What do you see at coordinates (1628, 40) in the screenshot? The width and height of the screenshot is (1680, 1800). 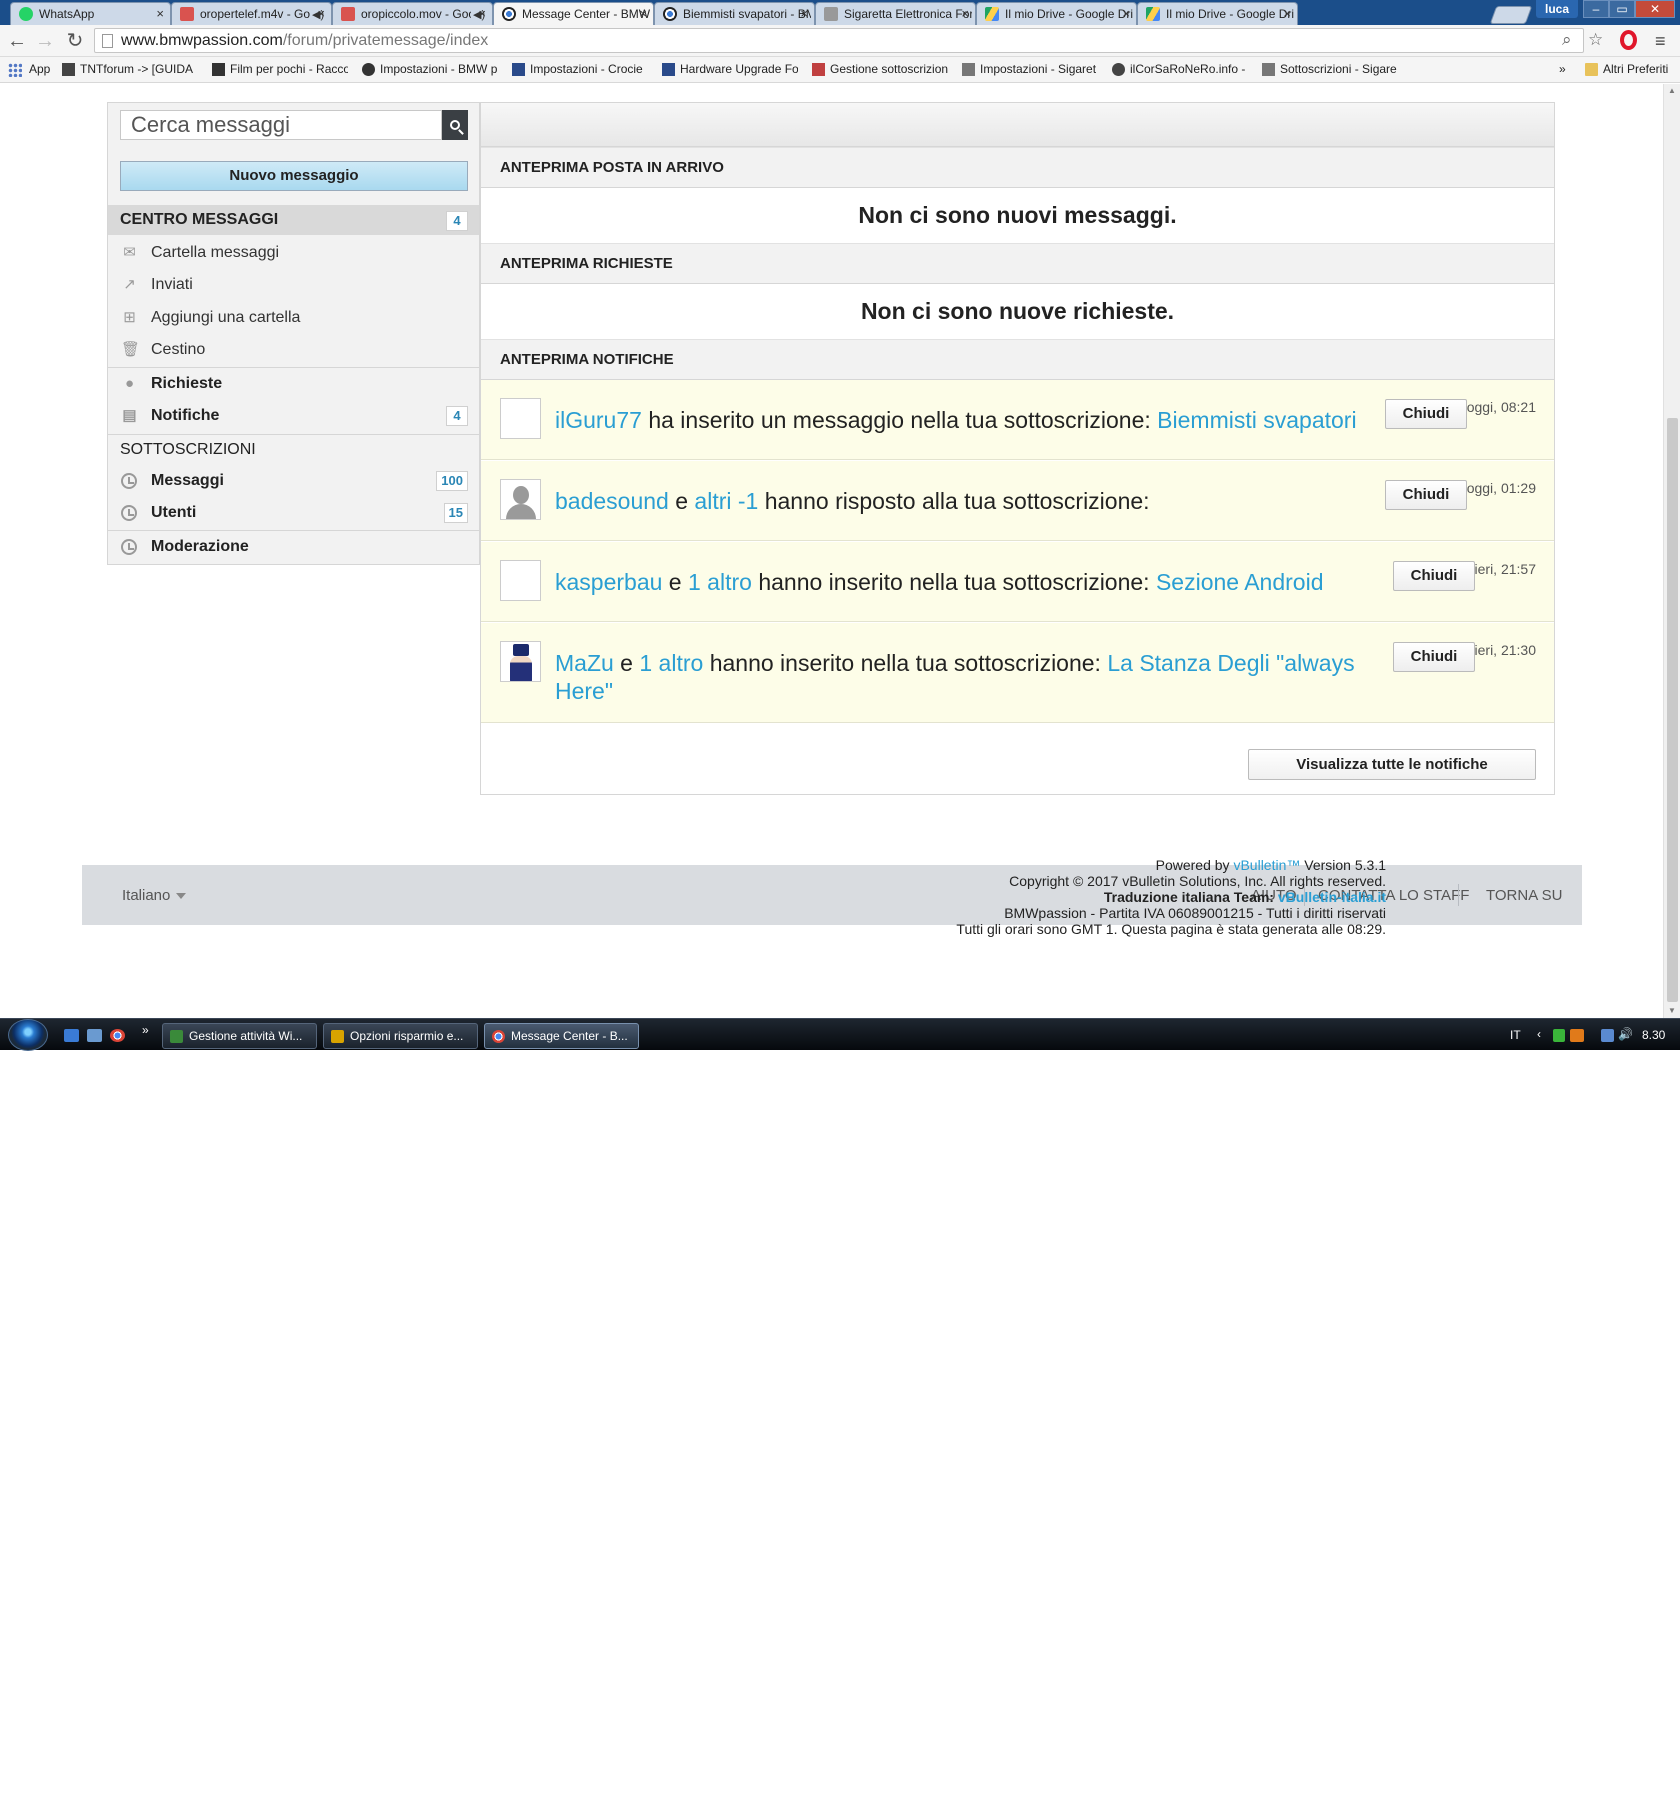 I see `opera-extension-icon` at bounding box center [1628, 40].